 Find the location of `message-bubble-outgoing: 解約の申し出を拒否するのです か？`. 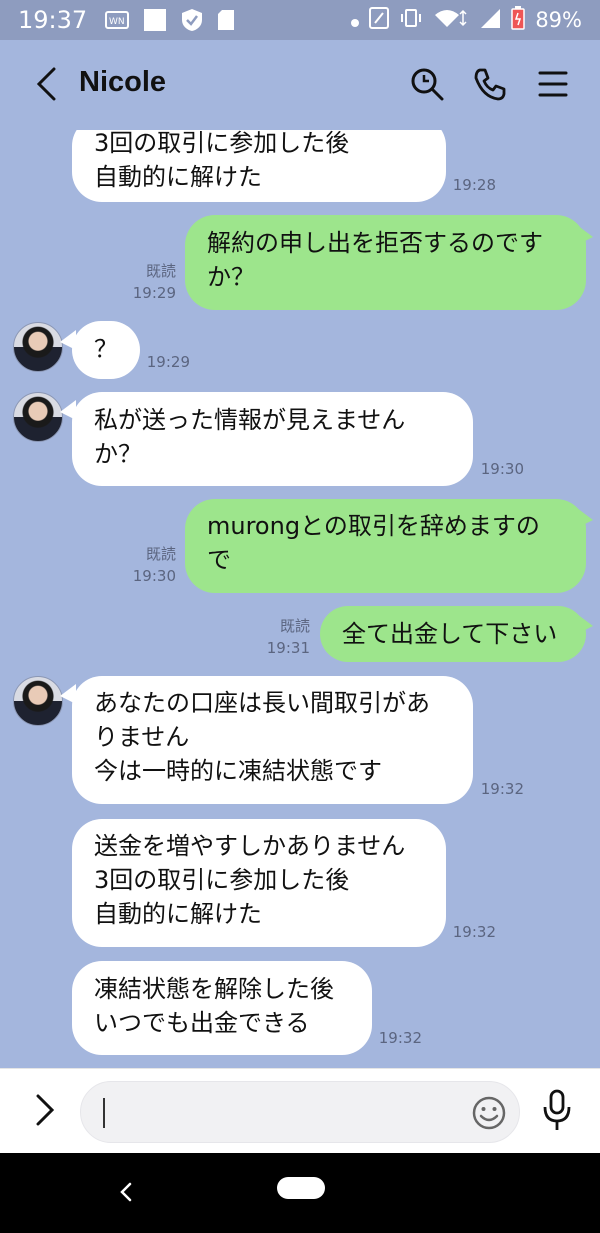

message-bubble-outgoing: 解約の申し出を拒否するのです か？ is located at coordinates (385, 262).